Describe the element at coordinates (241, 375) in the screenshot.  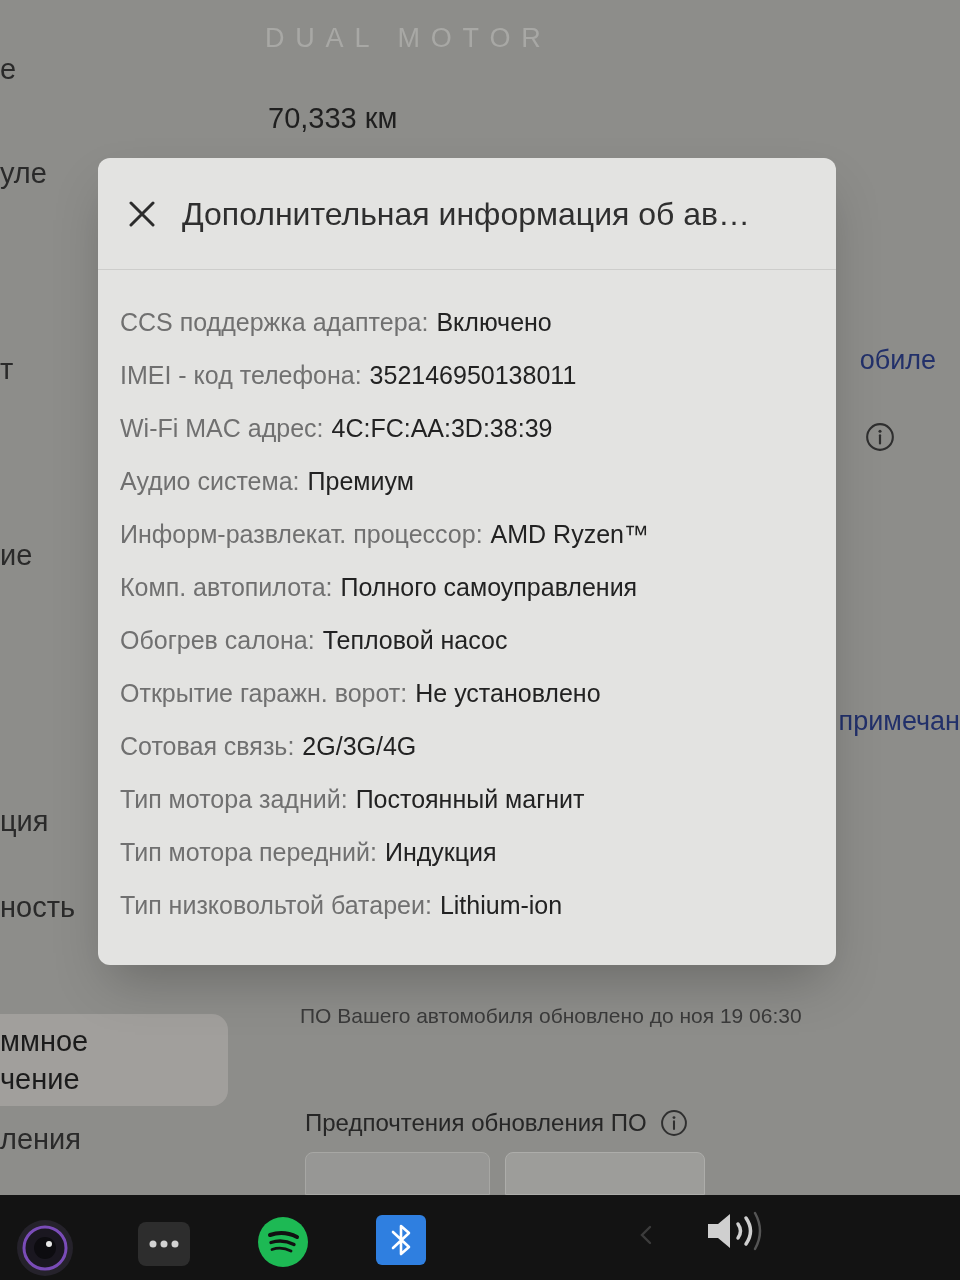
I see `info-label: IMEI - код телефона:` at that location.